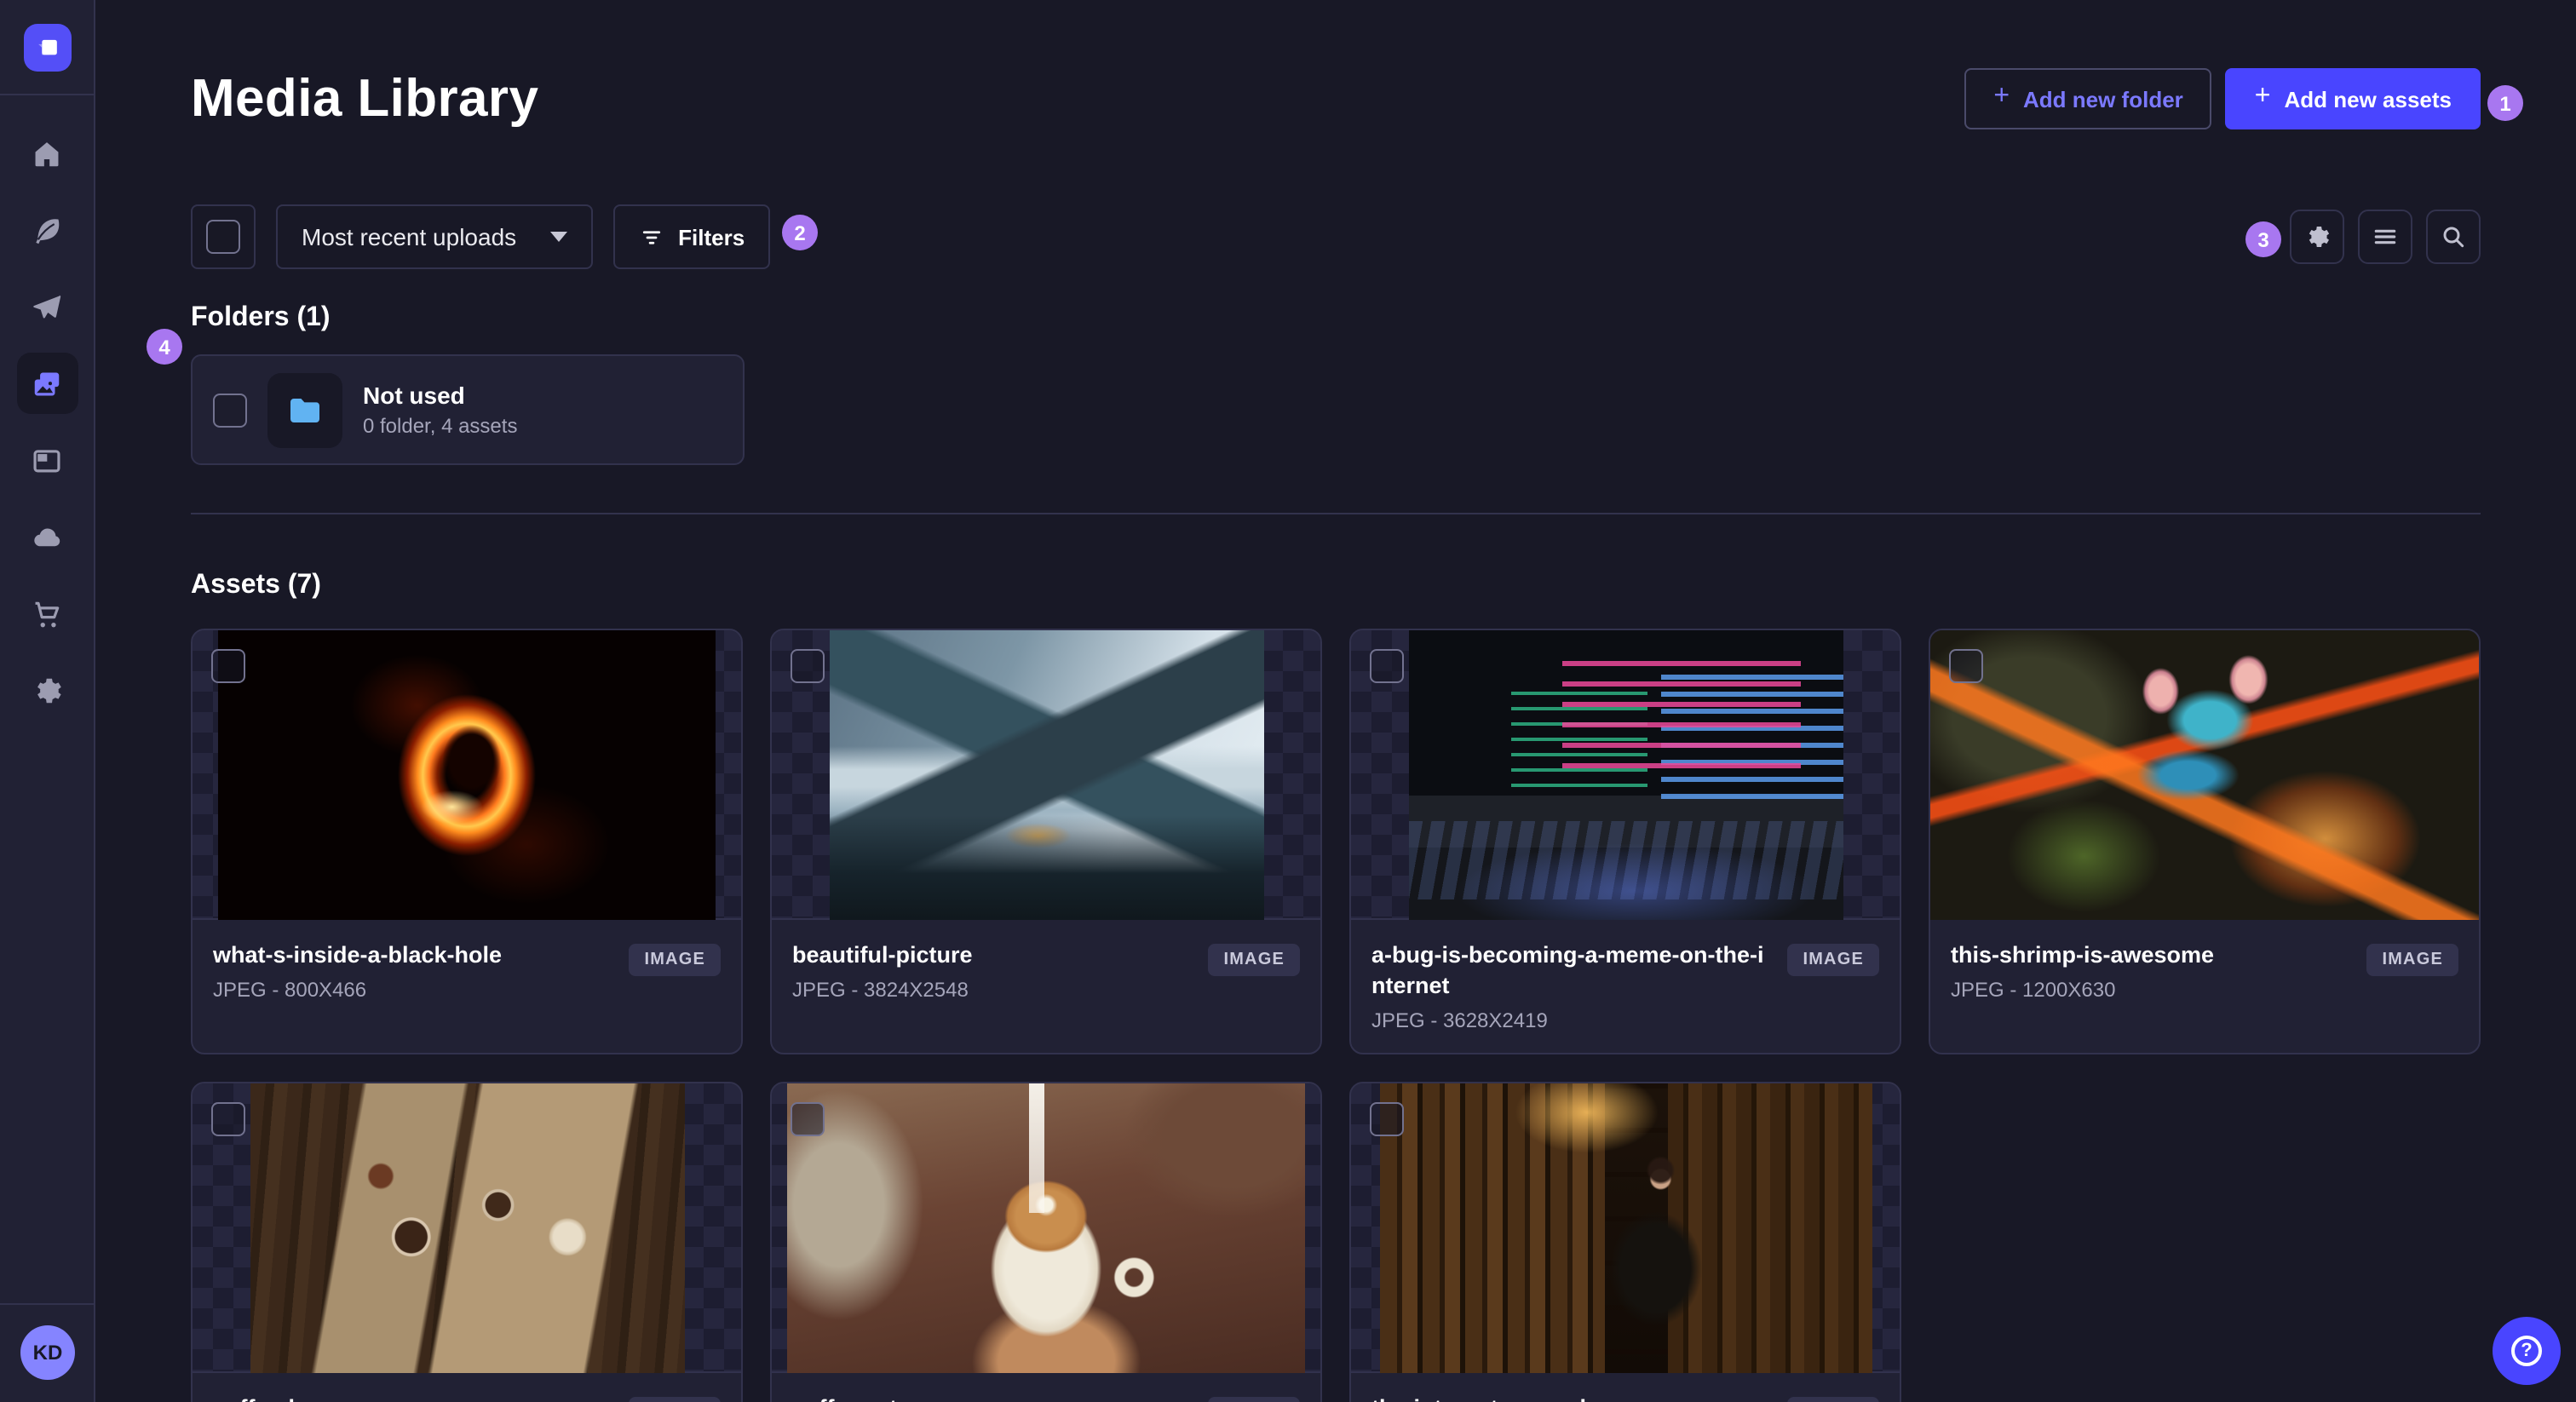 The image size is (2576, 1402). I want to click on asset-meta: JPEG - 800X466, so click(290, 990).